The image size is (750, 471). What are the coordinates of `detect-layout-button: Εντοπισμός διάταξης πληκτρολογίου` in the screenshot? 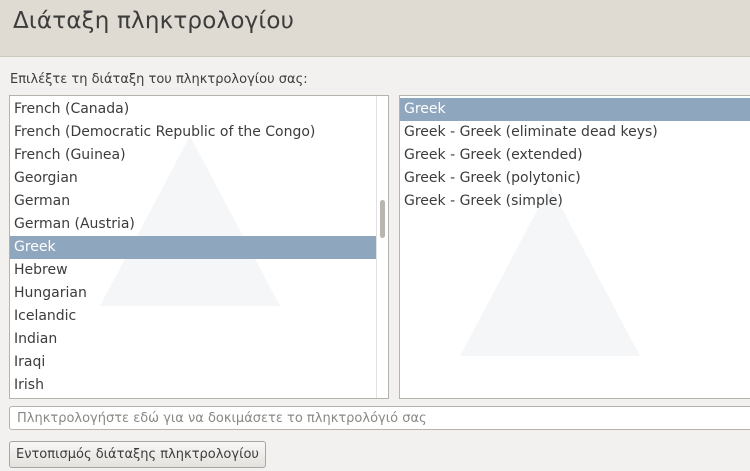 It's located at (137, 454).